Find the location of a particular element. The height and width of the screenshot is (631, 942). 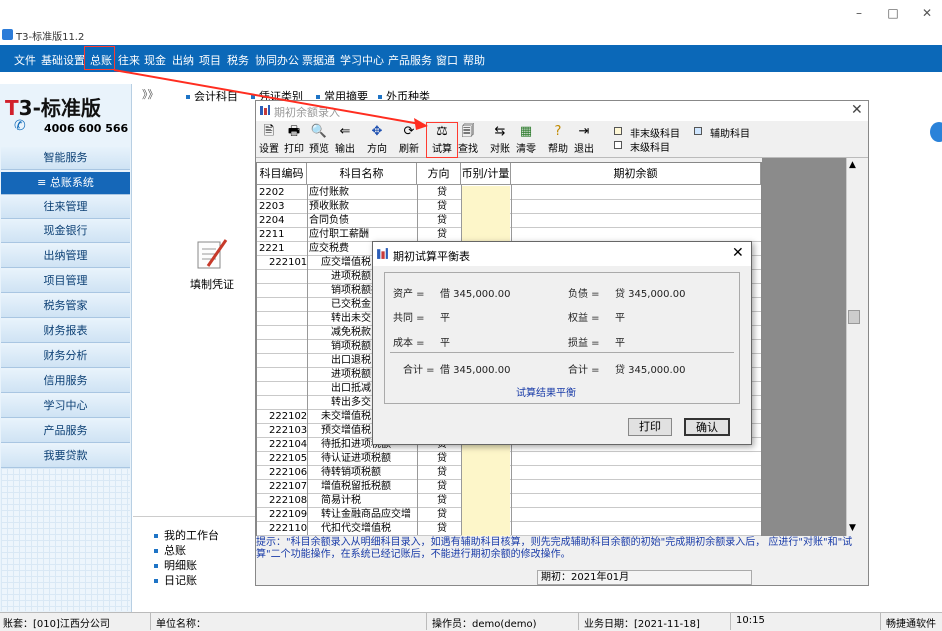

fill-voucher-label: 填制凭证 is located at coordinates (212, 284).